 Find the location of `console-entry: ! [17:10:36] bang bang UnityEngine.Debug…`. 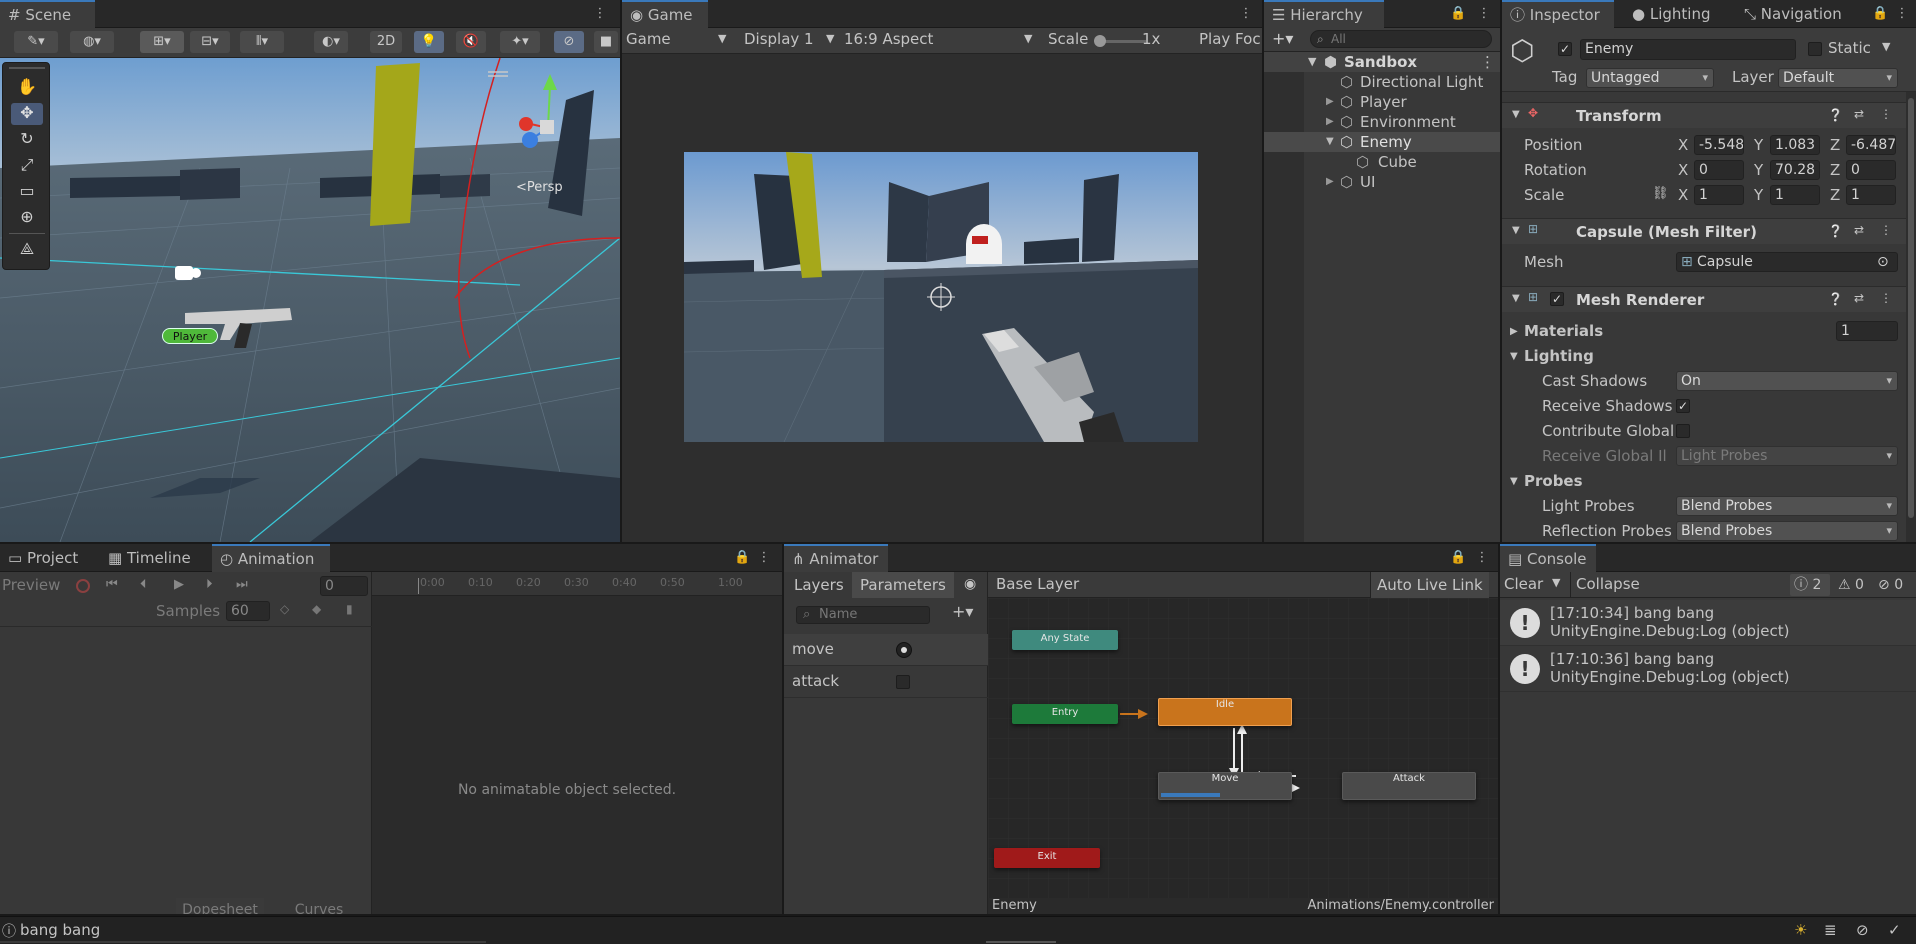

console-entry: ! [17:10:36] bang bang UnityEngine.Debug… is located at coordinates (1708, 669).